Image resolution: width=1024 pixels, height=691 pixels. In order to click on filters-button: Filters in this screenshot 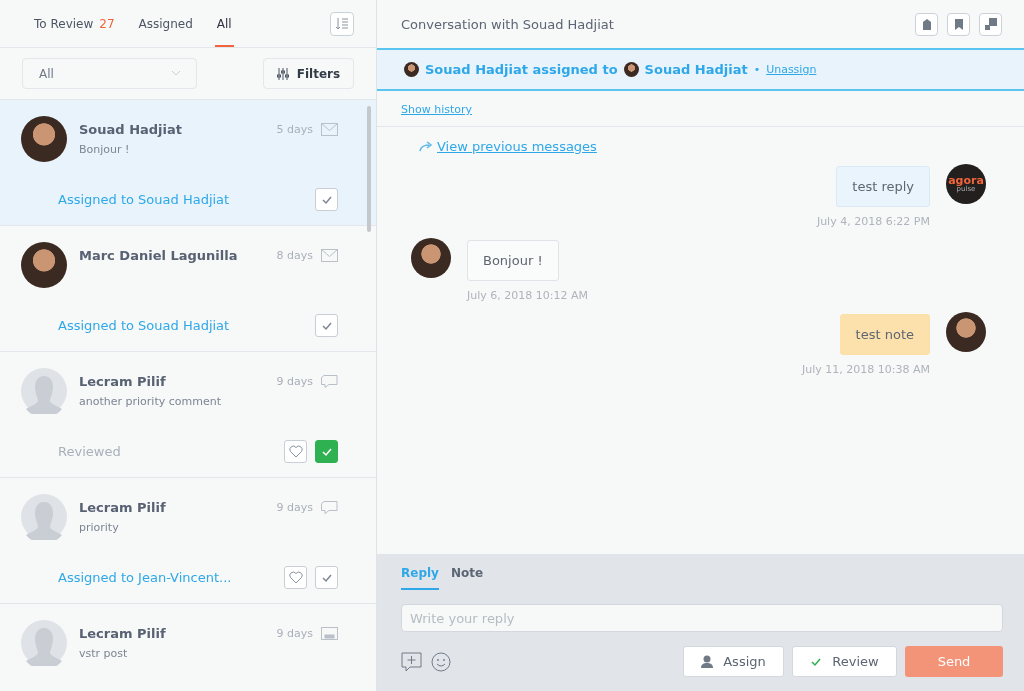, I will do `click(308, 73)`.